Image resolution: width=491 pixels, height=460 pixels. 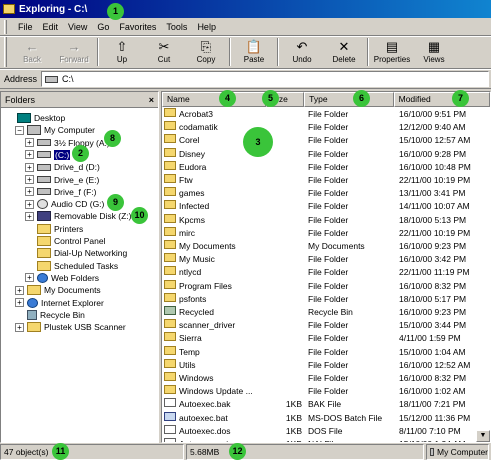 What do you see at coordinates (326, 378) in the screenshot?
I see `file-row: Windows File Folder 16/10/00 8:32 PM` at bounding box center [326, 378].